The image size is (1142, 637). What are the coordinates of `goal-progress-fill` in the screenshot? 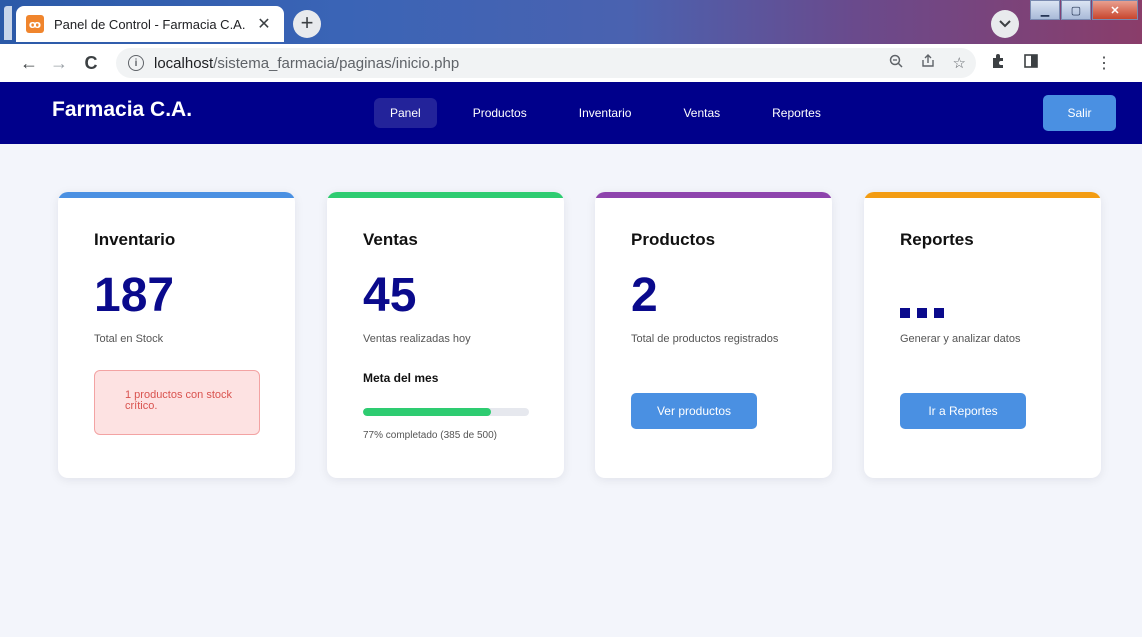 It's located at (427, 412).